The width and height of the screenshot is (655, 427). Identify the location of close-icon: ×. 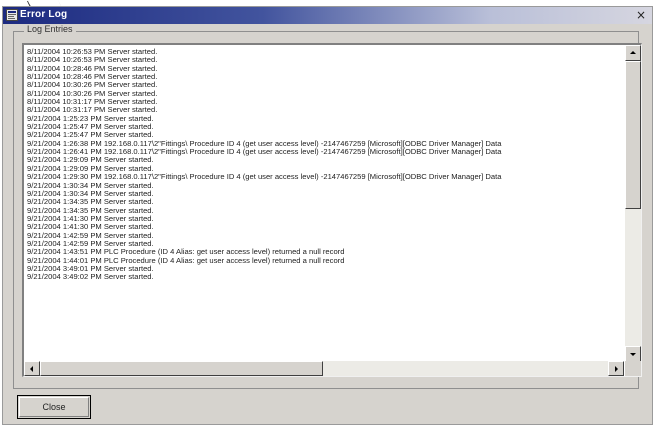
(641, 15).